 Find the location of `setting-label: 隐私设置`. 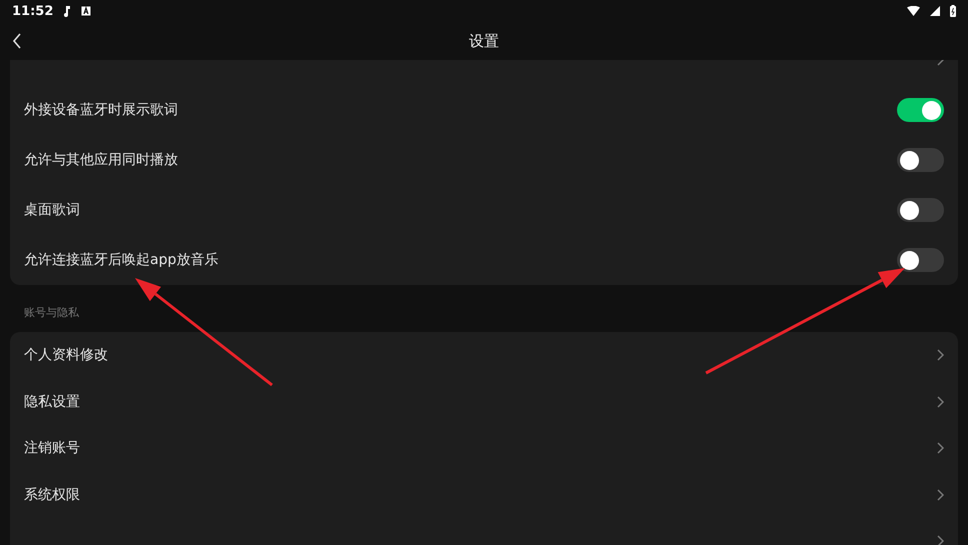

setting-label: 隐私设置 is located at coordinates (475, 401).